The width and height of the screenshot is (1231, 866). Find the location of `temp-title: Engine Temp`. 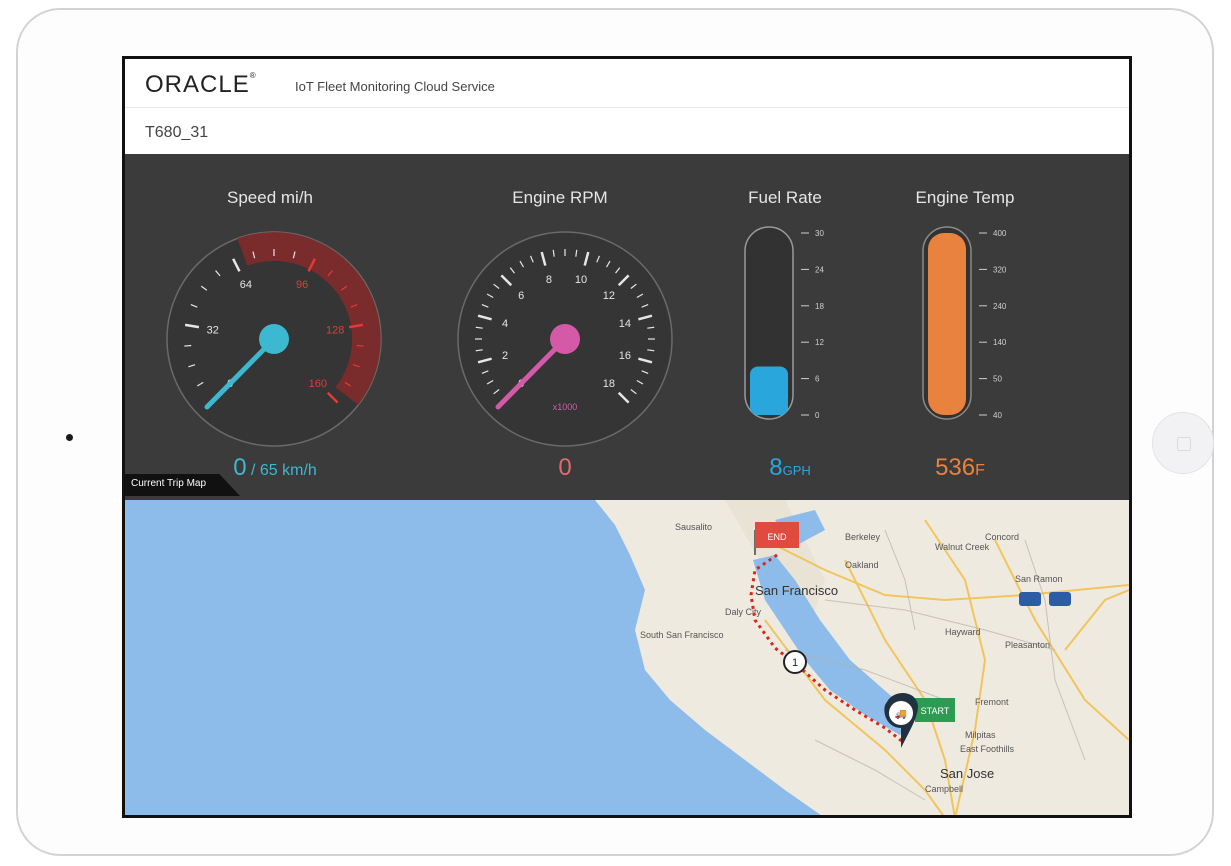

temp-title: Engine Temp is located at coordinates (965, 197).